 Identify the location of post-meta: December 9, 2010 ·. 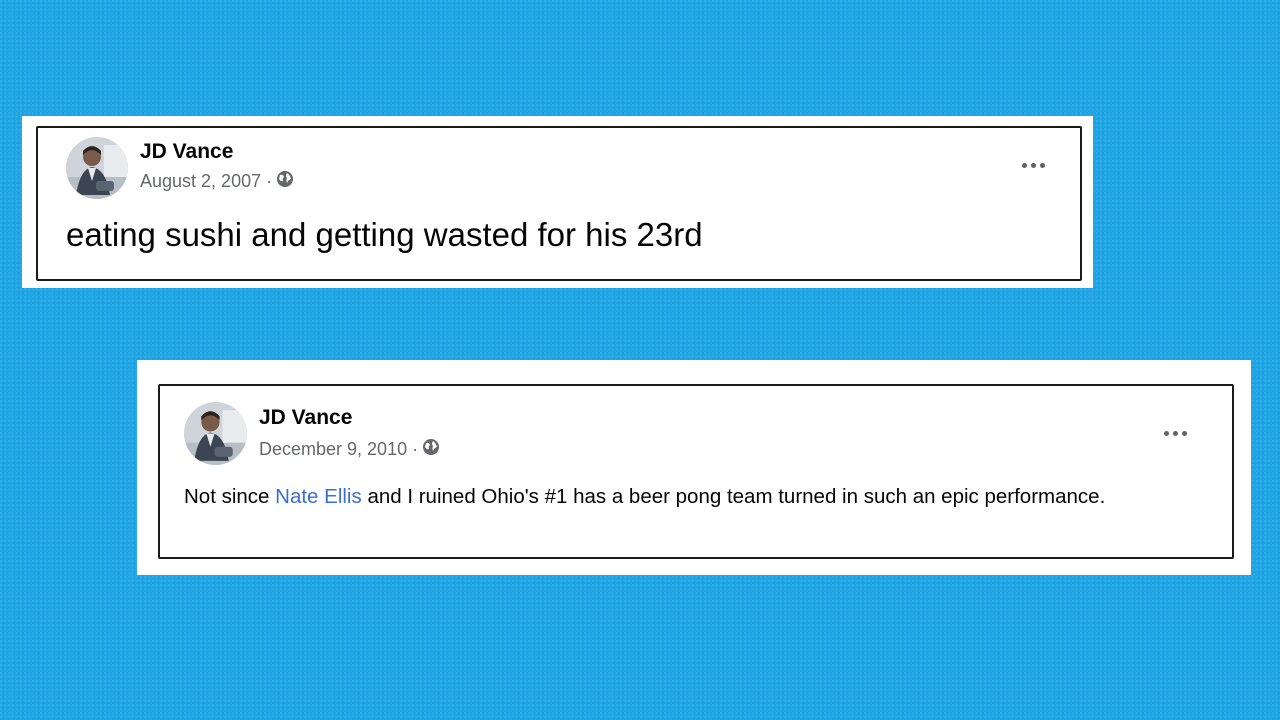
(349, 449).